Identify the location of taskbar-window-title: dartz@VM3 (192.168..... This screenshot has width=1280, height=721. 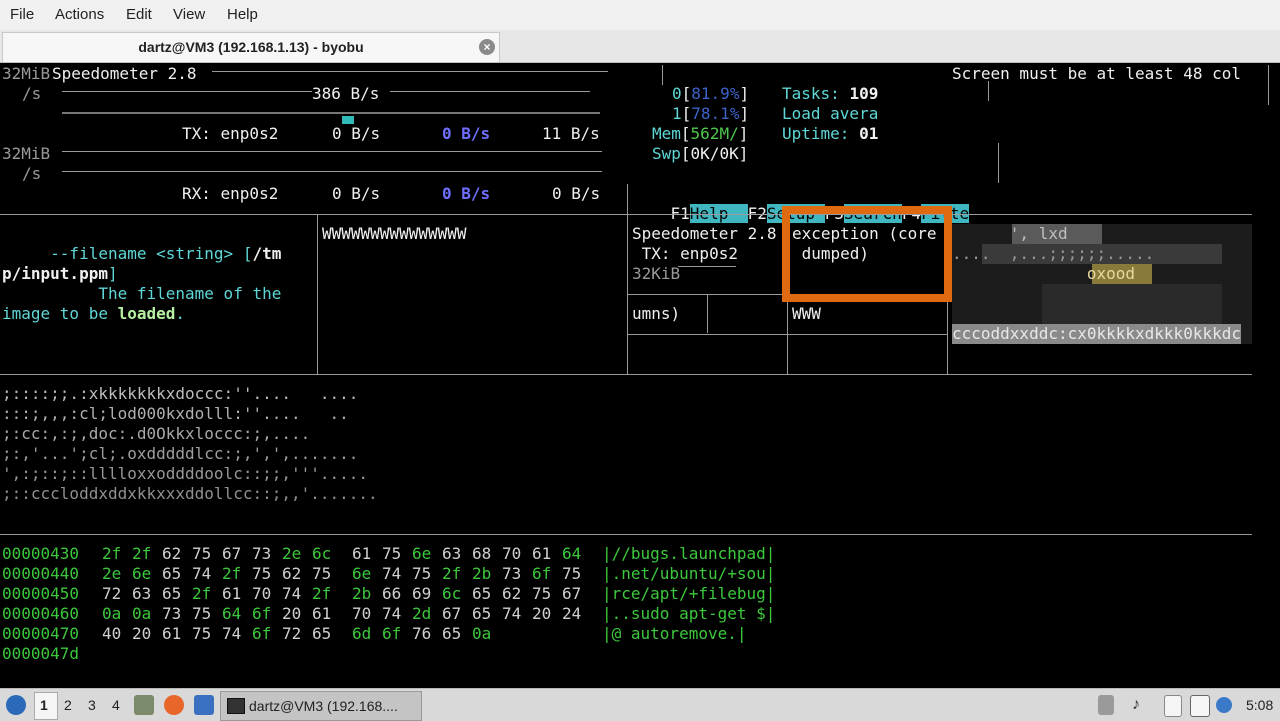
(323, 706).